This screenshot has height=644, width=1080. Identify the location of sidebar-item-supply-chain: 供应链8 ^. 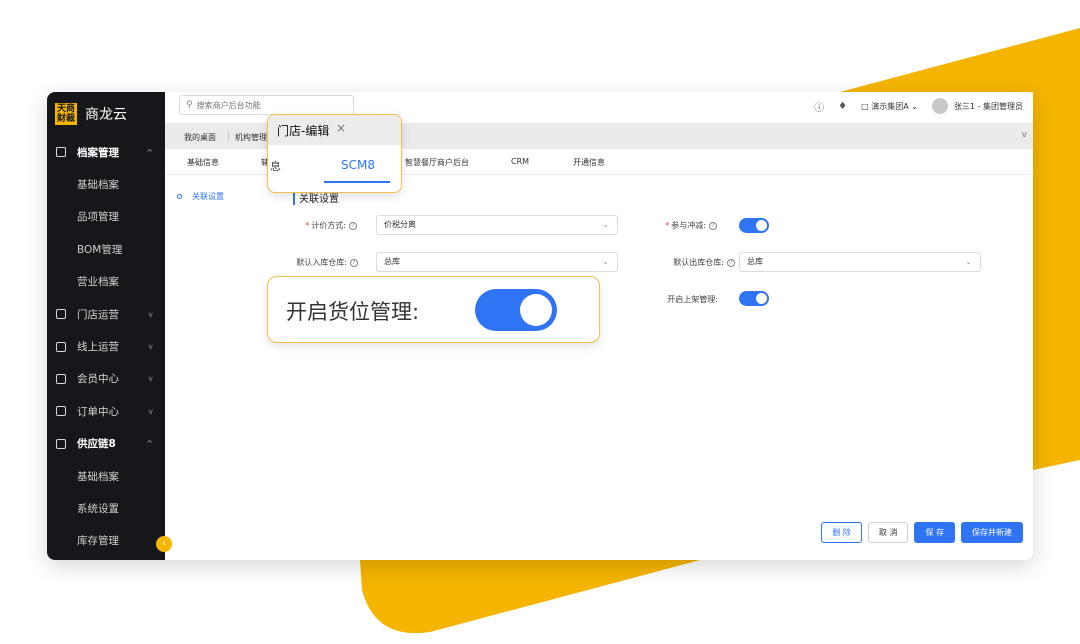
(106, 444).